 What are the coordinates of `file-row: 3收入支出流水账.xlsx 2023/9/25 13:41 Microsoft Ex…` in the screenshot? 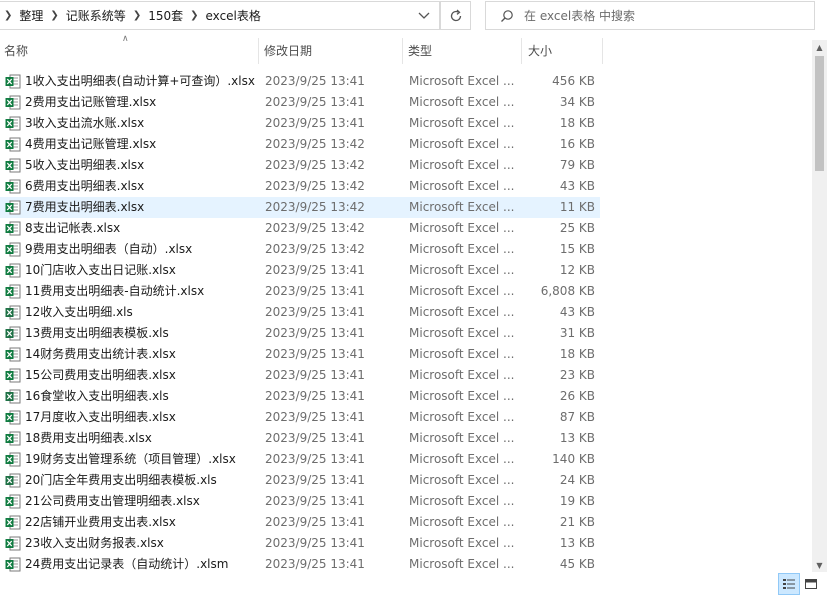 It's located at (300, 123).